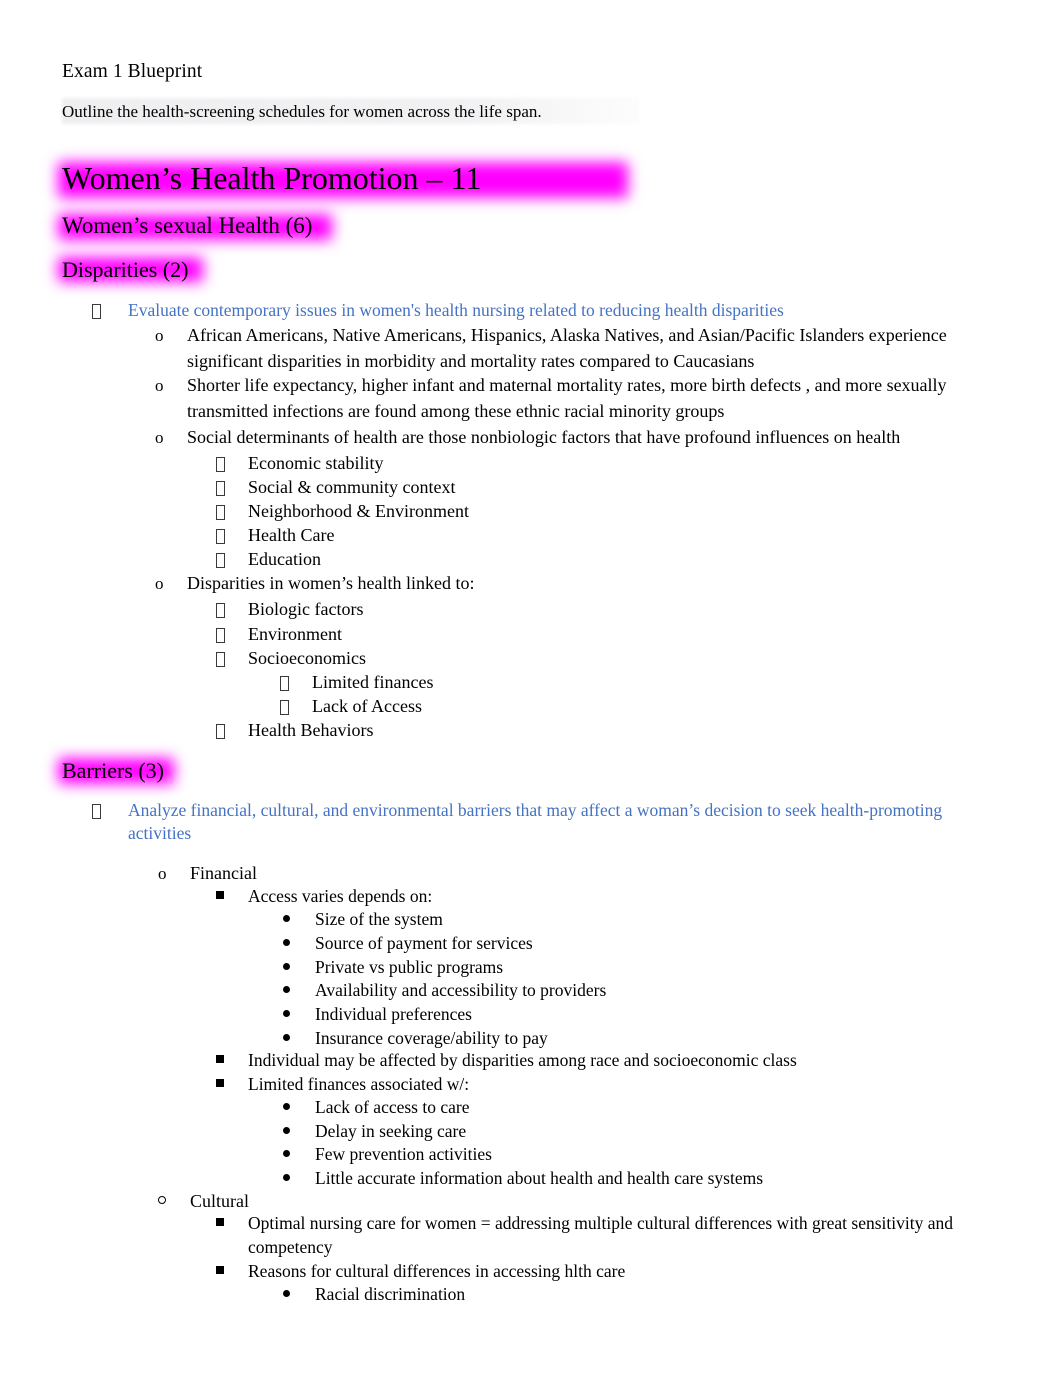 Image resolution: width=1062 pixels, height=1377 pixels. What do you see at coordinates (516, 609) in the screenshot?
I see `list-item: Biologic factors` at bounding box center [516, 609].